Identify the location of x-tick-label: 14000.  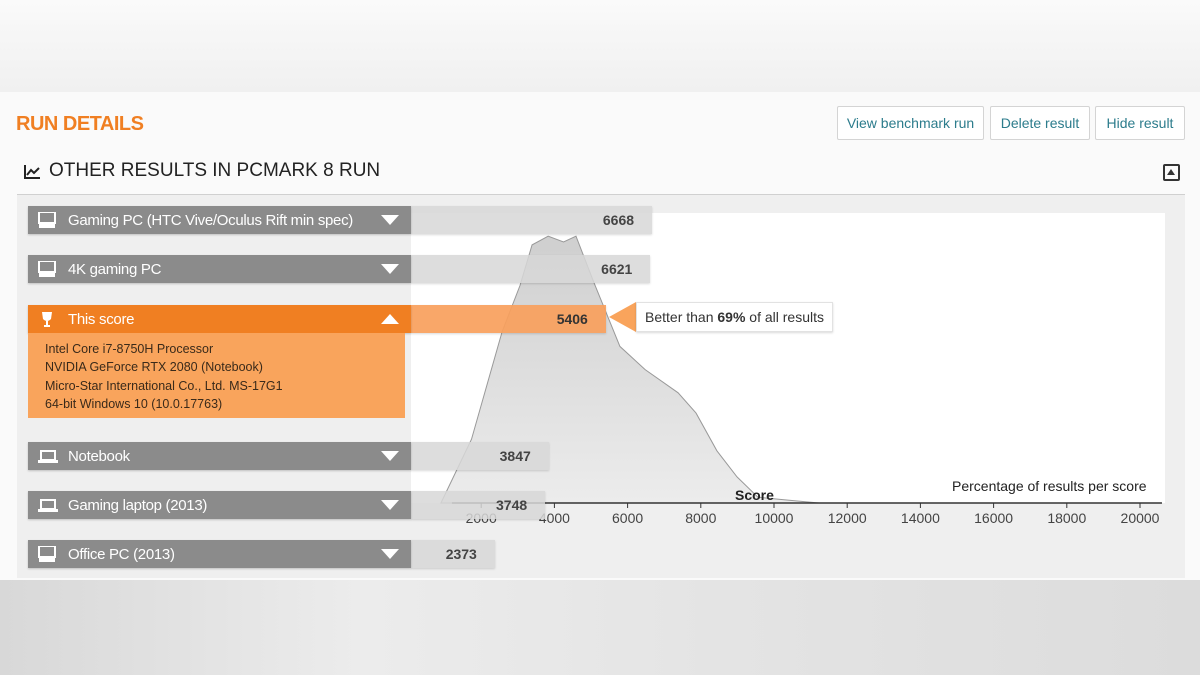
(920, 518).